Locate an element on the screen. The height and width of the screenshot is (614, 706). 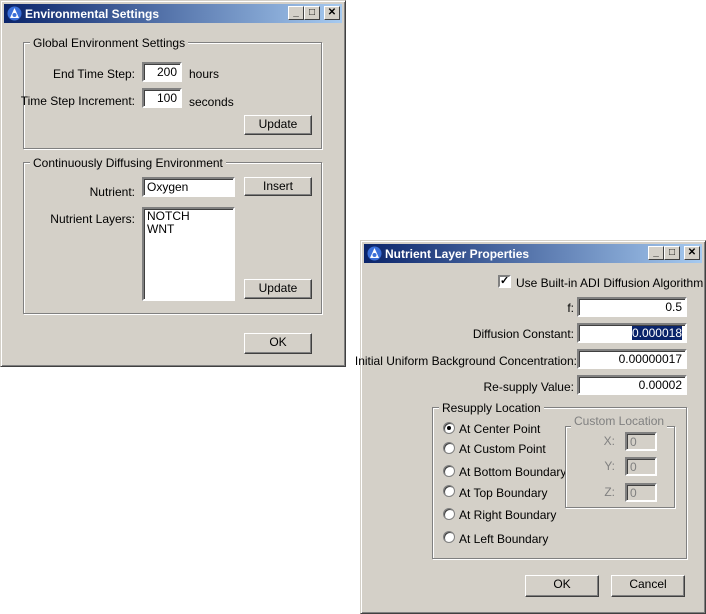
nutrient-title-bar: Nutrient Layer Properties _ □ ✕ is located at coordinates (533, 253).